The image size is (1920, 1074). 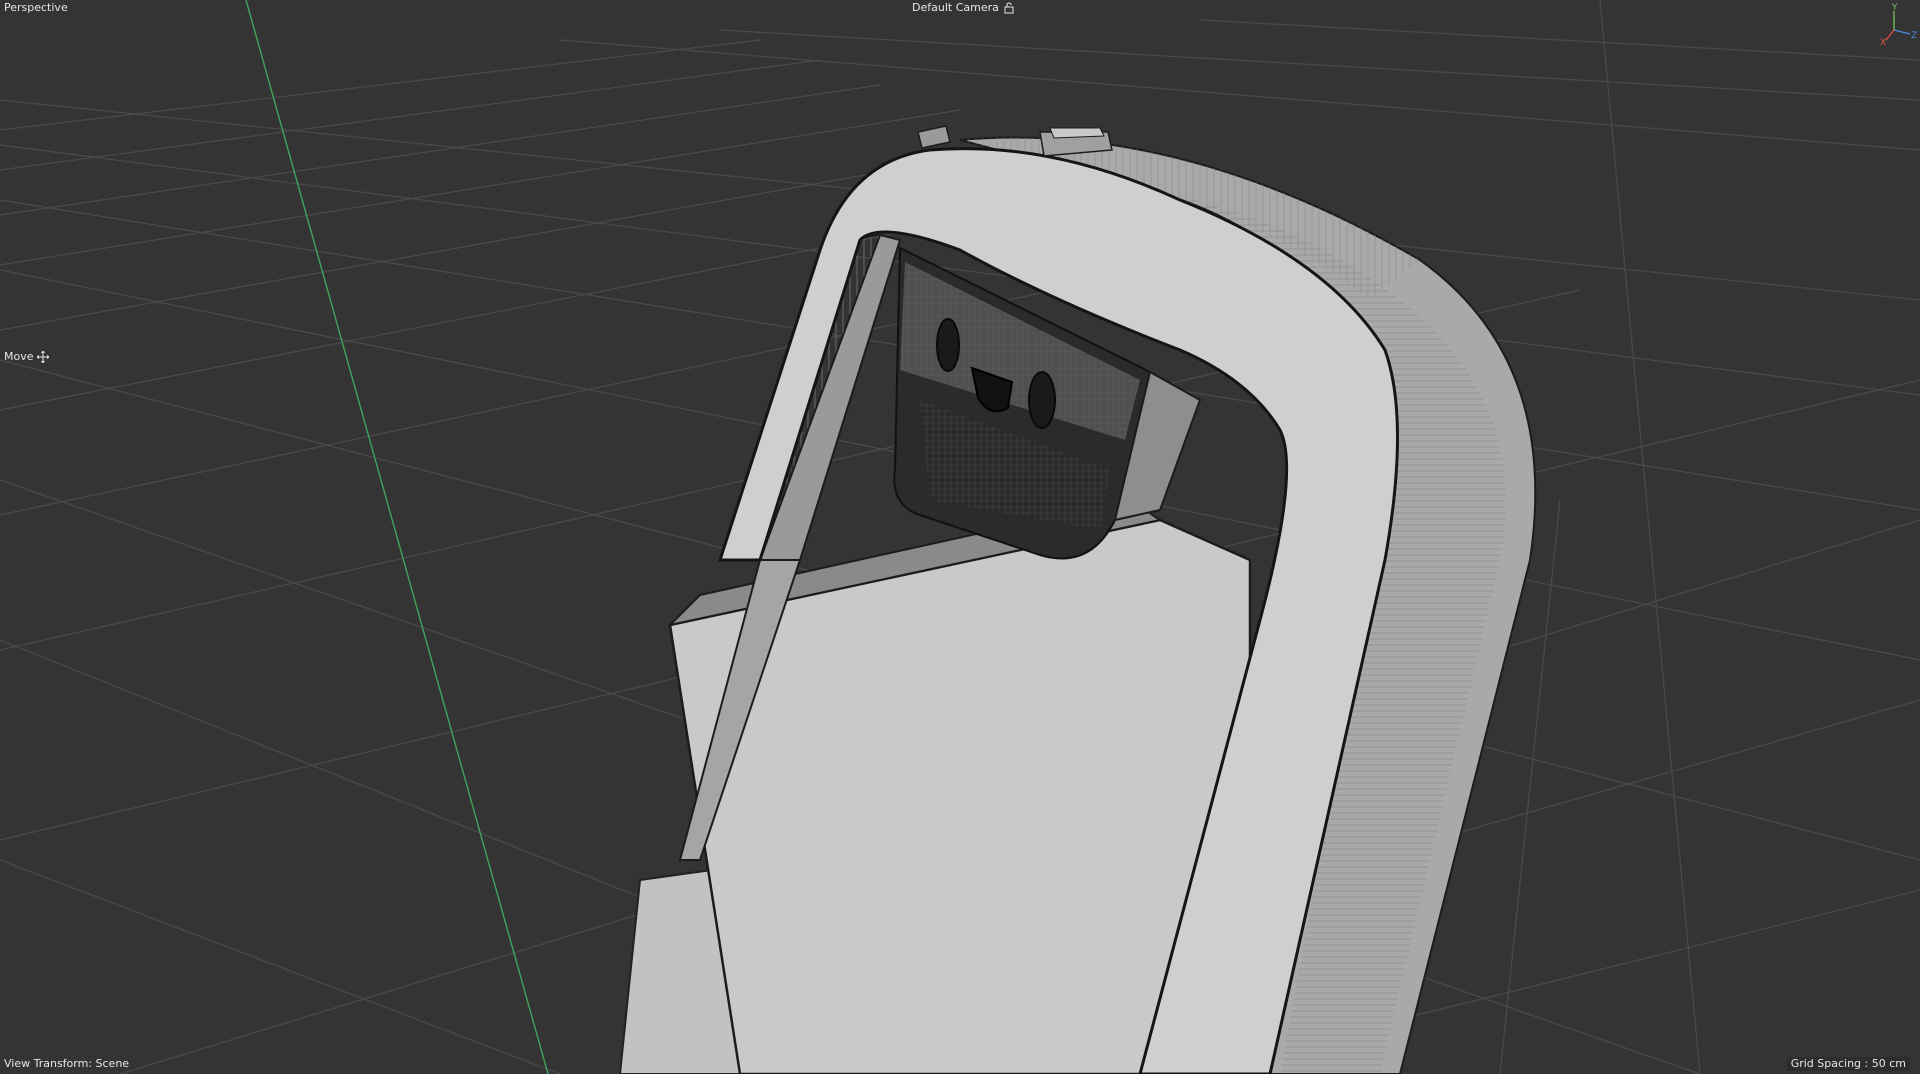 What do you see at coordinates (1894, 8) in the screenshot?
I see `gizmo-y-label: Y` at bounding box center [1894, 8].